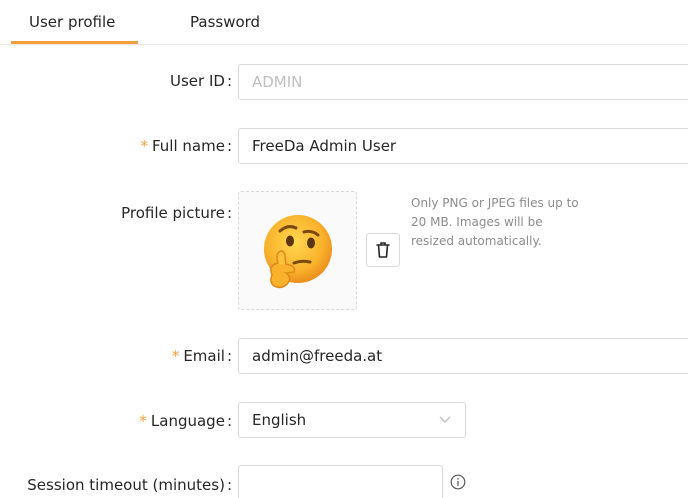 This screenshot has height=498, width=688. What do you see at coordinates (201, 356) in the screenshot?
I see `email-label: * Email:` at bounding box center [201, 356].